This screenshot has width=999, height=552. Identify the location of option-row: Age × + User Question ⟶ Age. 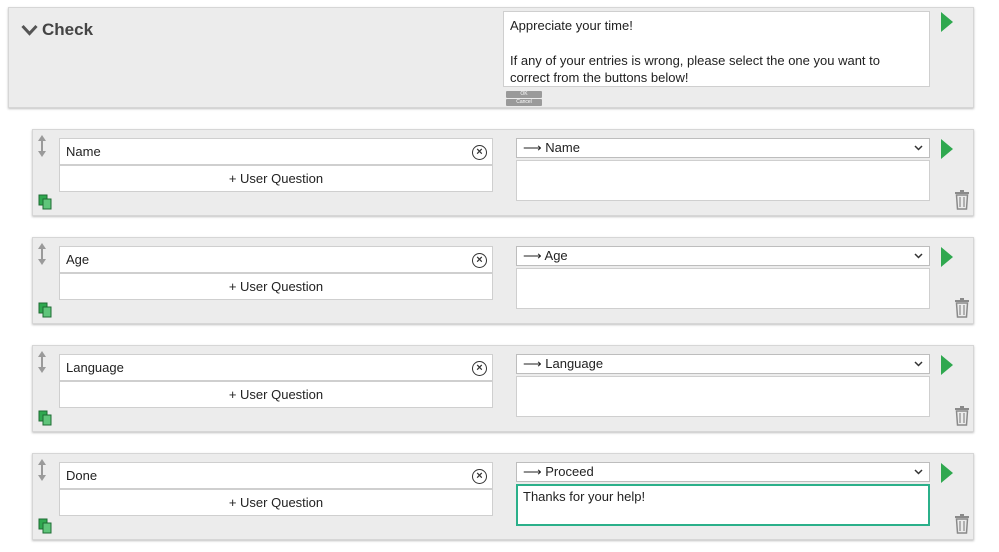
(503, 280).